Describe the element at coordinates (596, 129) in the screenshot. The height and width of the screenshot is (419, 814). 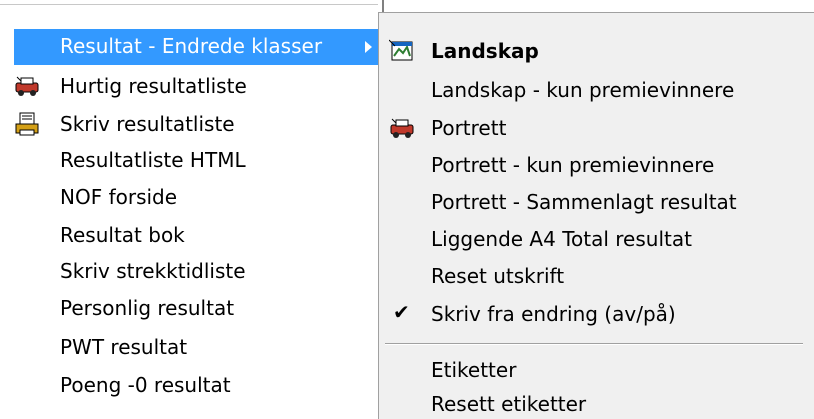
I see `submenu-item-portrett: Portrett` at that location.